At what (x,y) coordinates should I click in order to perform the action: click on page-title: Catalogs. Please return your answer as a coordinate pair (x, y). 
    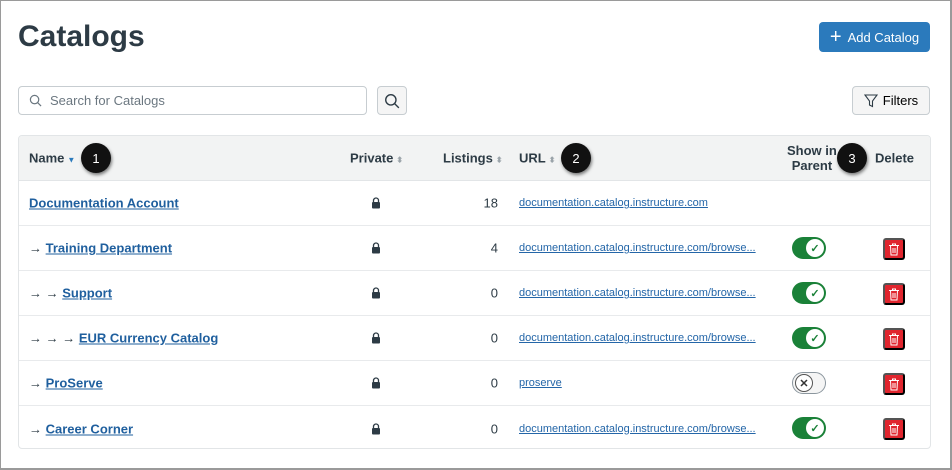
    Looking at the image, I should click on (81, 36).